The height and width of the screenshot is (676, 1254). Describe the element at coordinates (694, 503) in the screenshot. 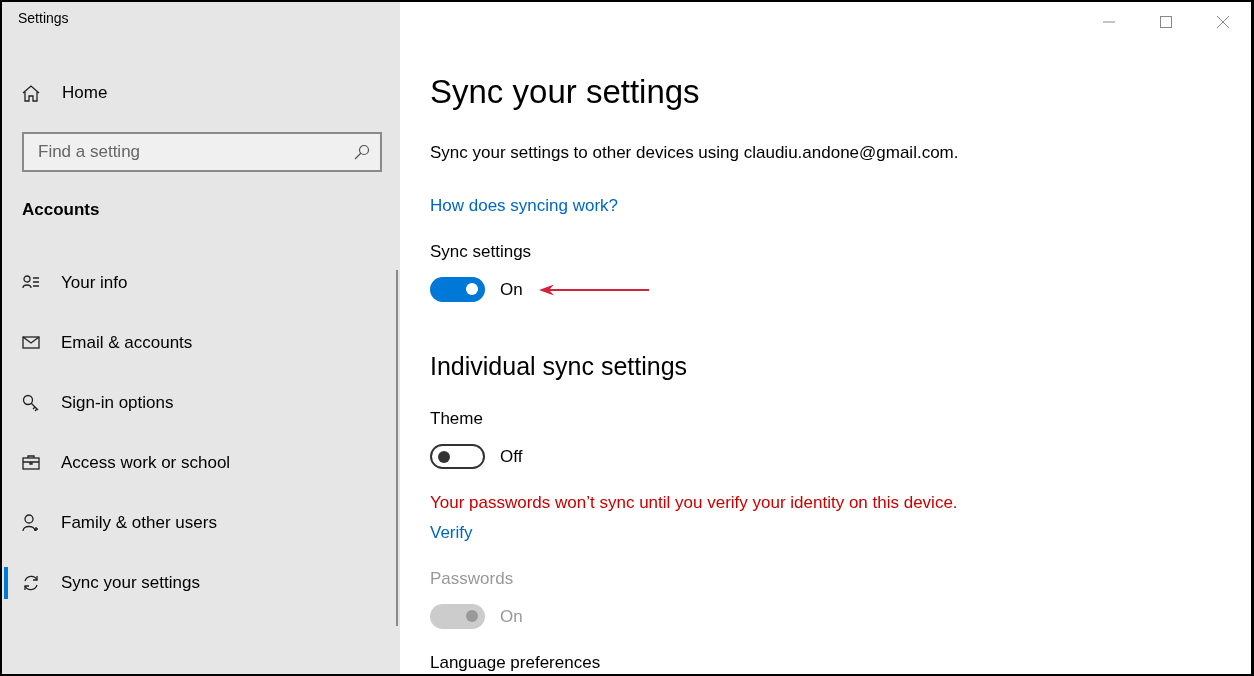

I see `warning-text: Your passwords won’t sync until you verify your identity on this device.` at that location.